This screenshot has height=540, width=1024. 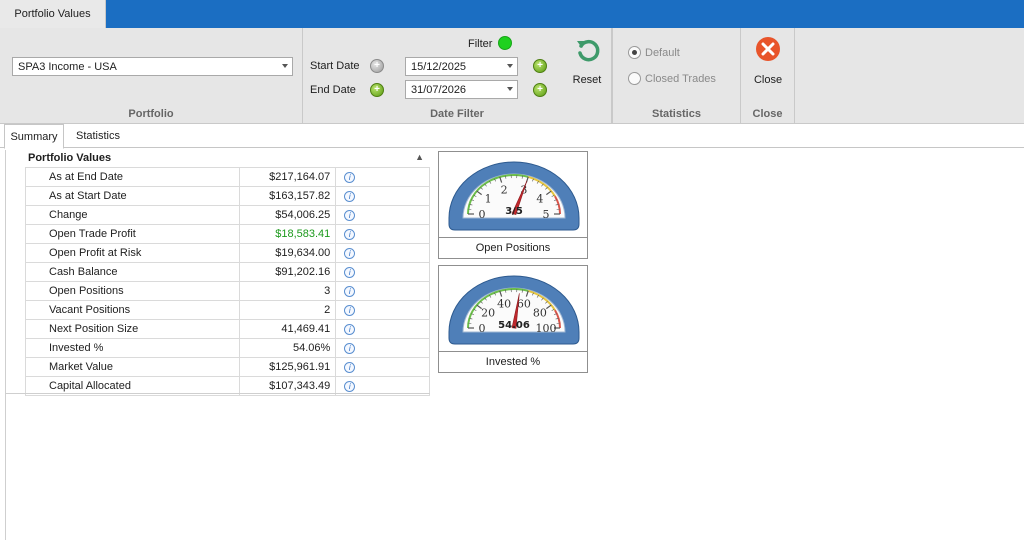 I want to click on reset-button: Reset, so click(x=587, y=64).